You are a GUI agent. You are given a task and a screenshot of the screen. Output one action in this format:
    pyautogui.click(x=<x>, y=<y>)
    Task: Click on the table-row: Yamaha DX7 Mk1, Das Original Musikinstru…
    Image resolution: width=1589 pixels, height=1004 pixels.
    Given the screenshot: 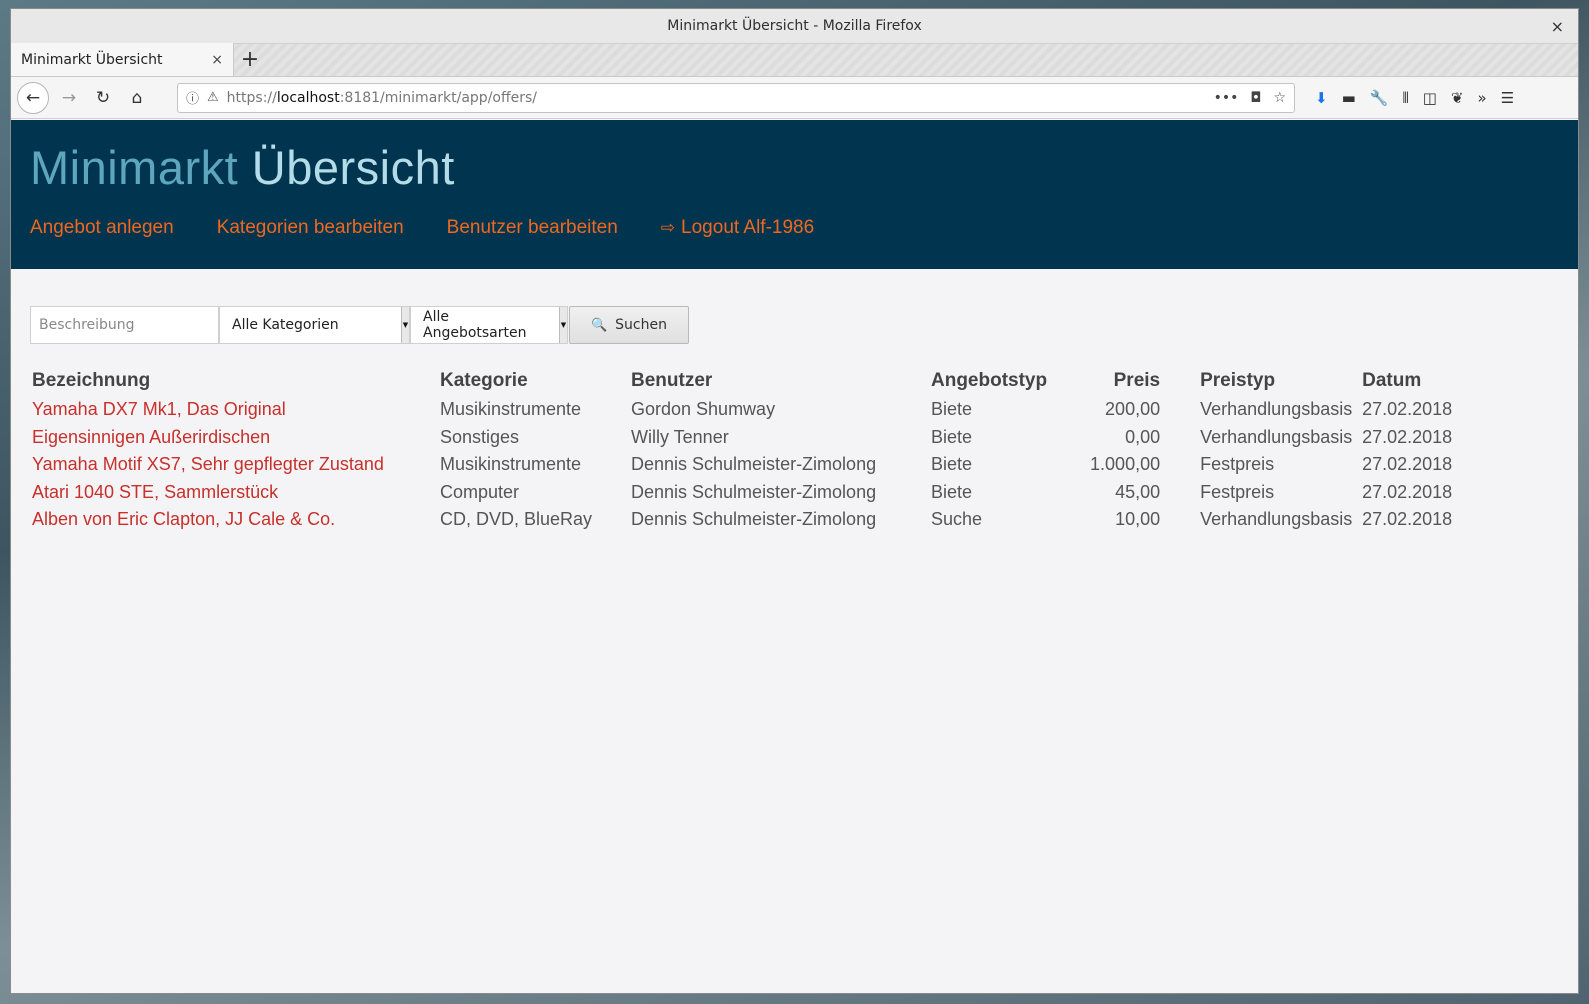 What is the action you would take?
    pyautogui.click(x=767, y=410)
    